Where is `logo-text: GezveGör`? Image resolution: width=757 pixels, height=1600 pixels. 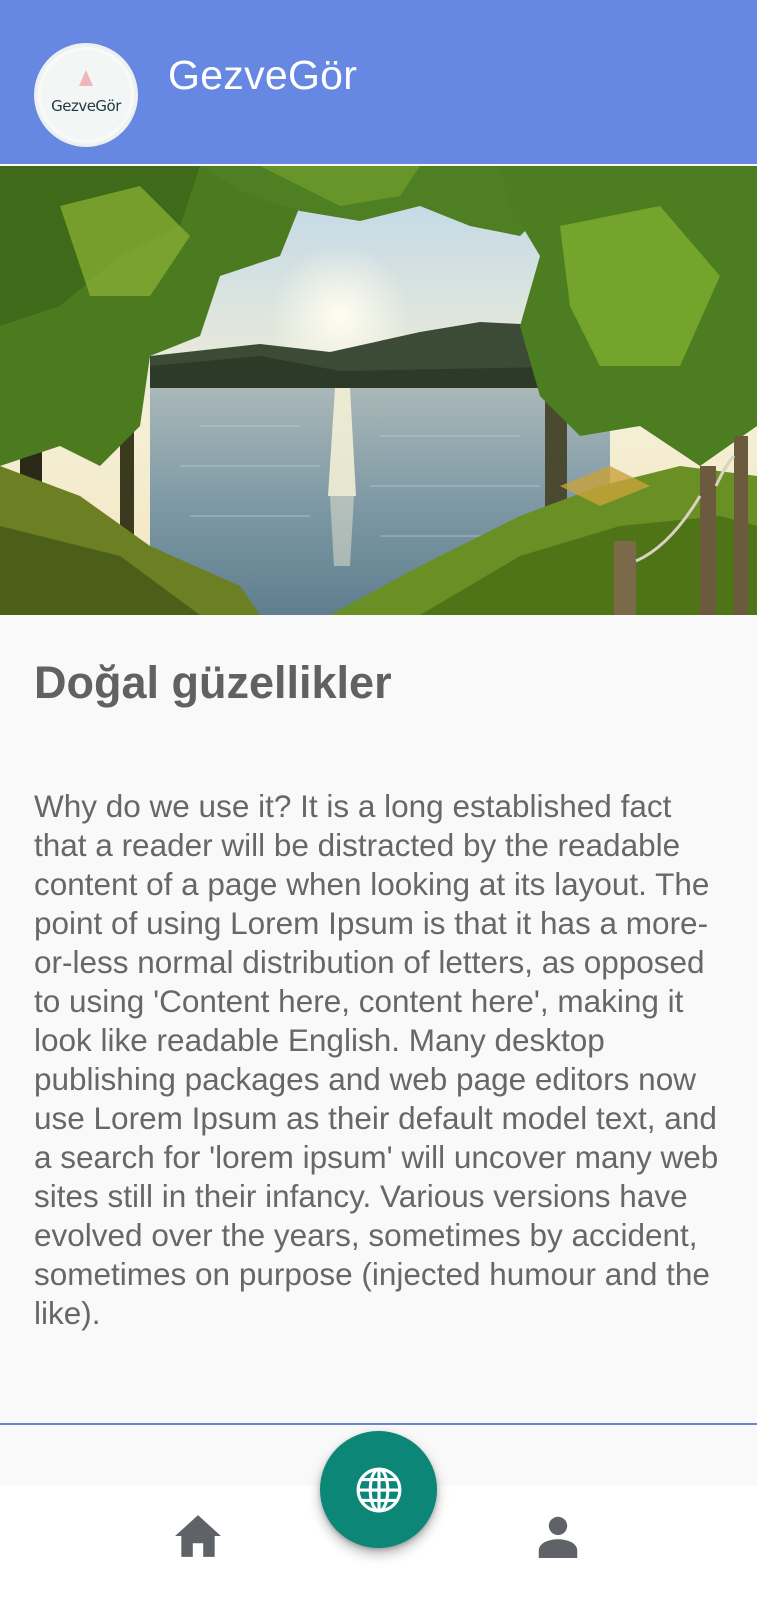 logo-text: GezveGör is located at coordinates (86, 106).